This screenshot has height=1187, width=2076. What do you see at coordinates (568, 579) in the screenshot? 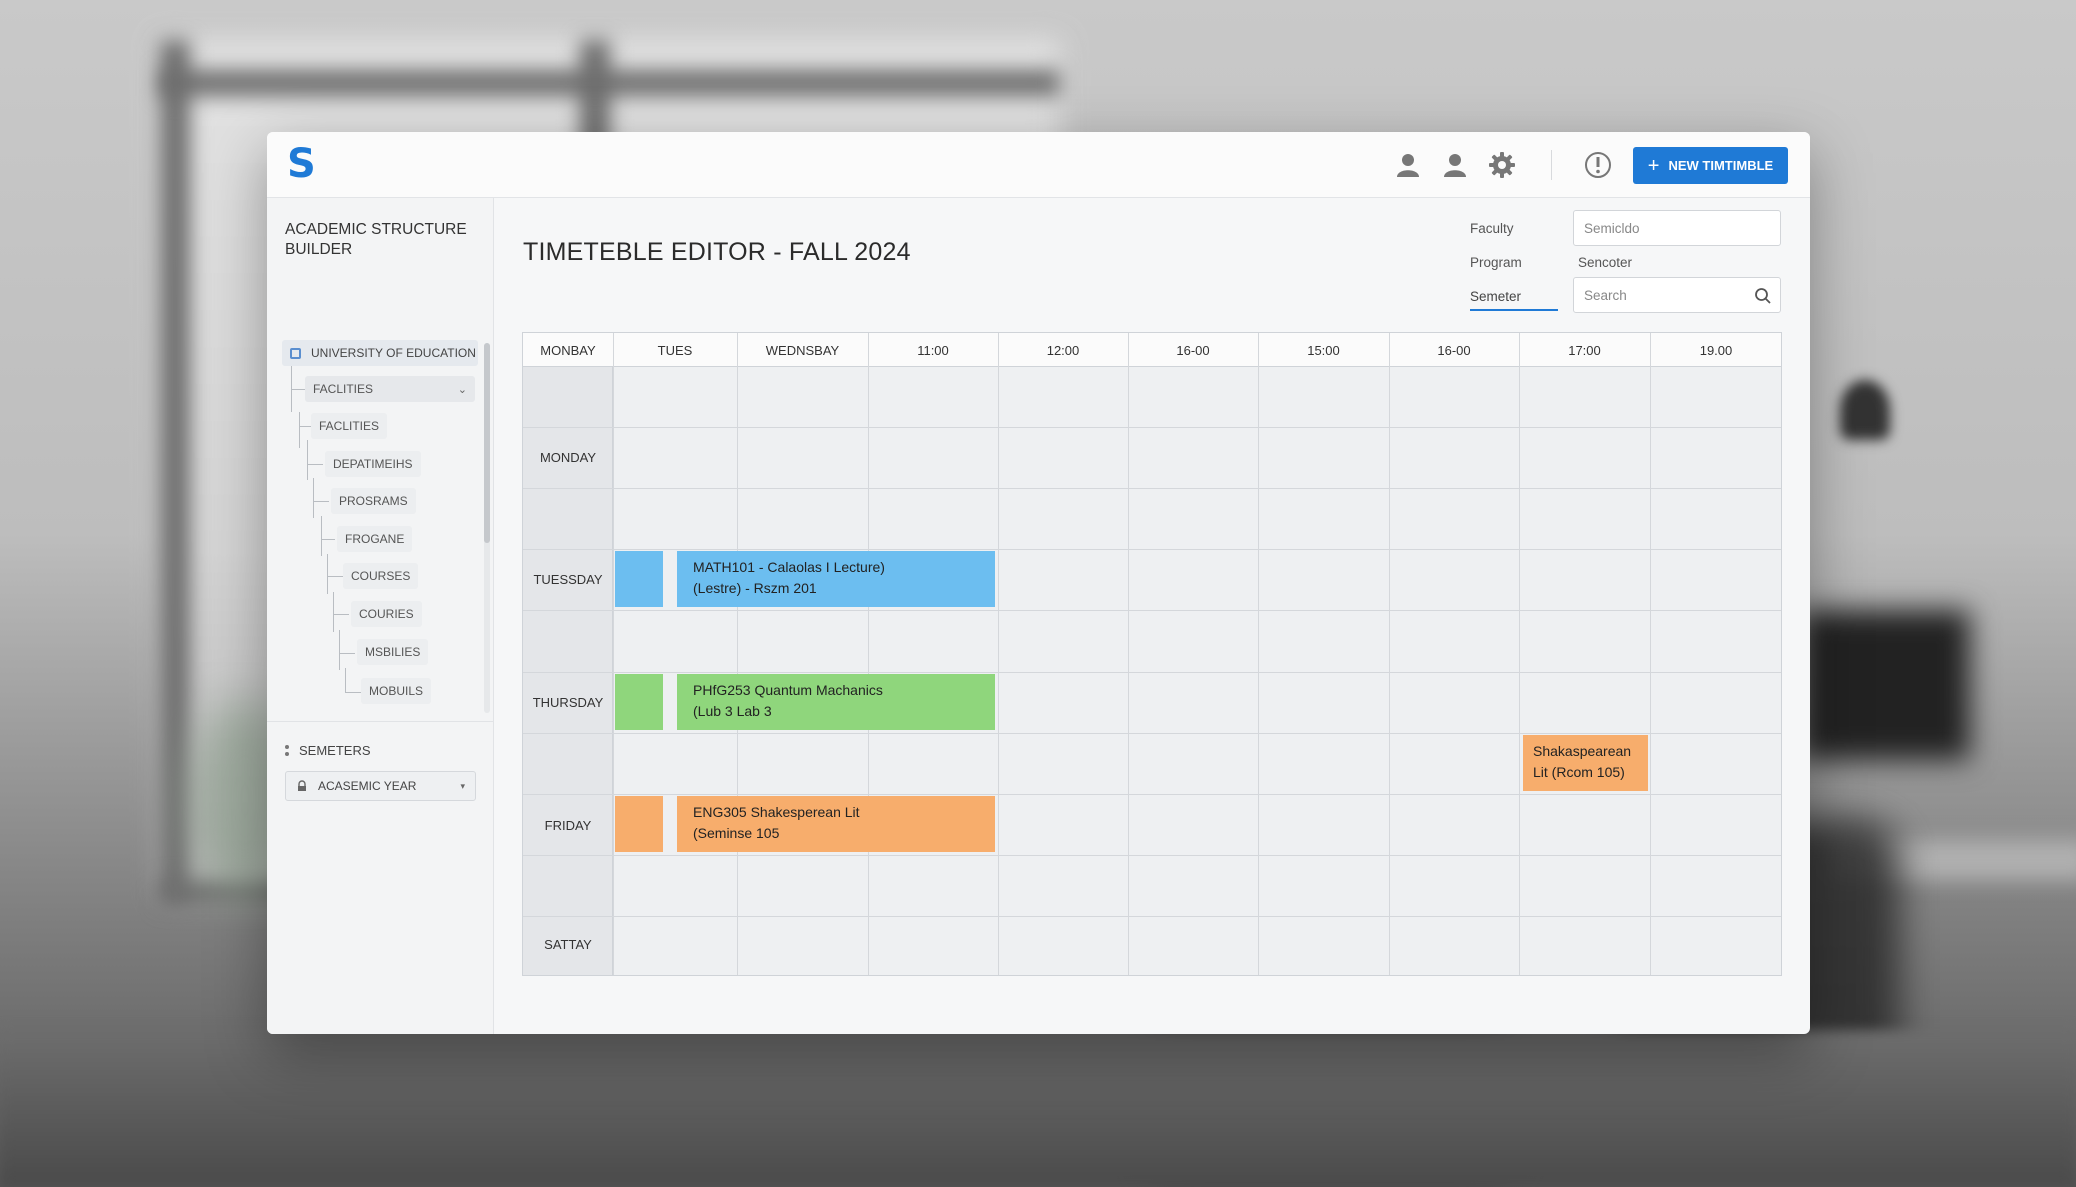
I see `day-label: TUESSDAY` at bounding box center [568, 579].